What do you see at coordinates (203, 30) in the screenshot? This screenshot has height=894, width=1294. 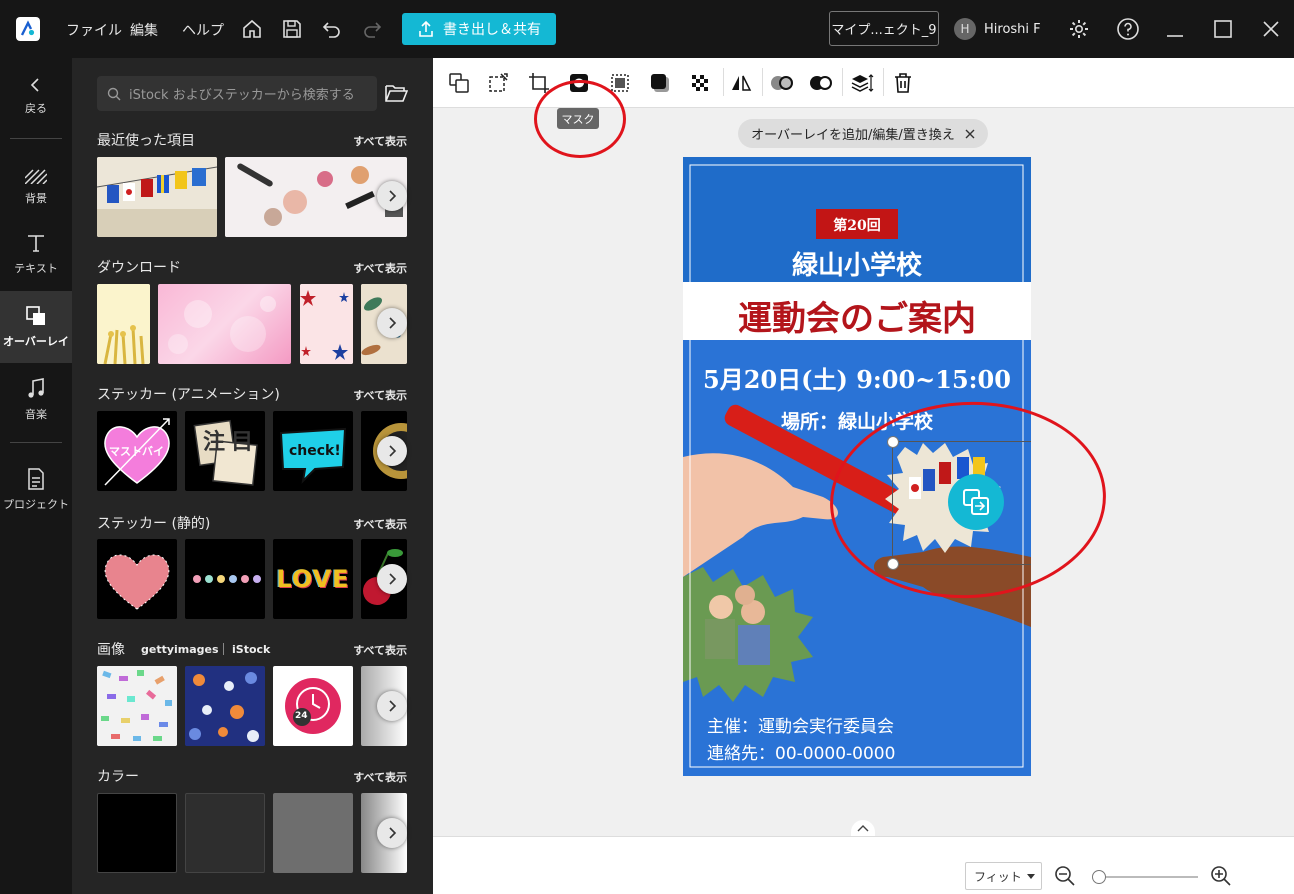 I see `menu-help: ヘルプ` at bounding box center [203, 30].